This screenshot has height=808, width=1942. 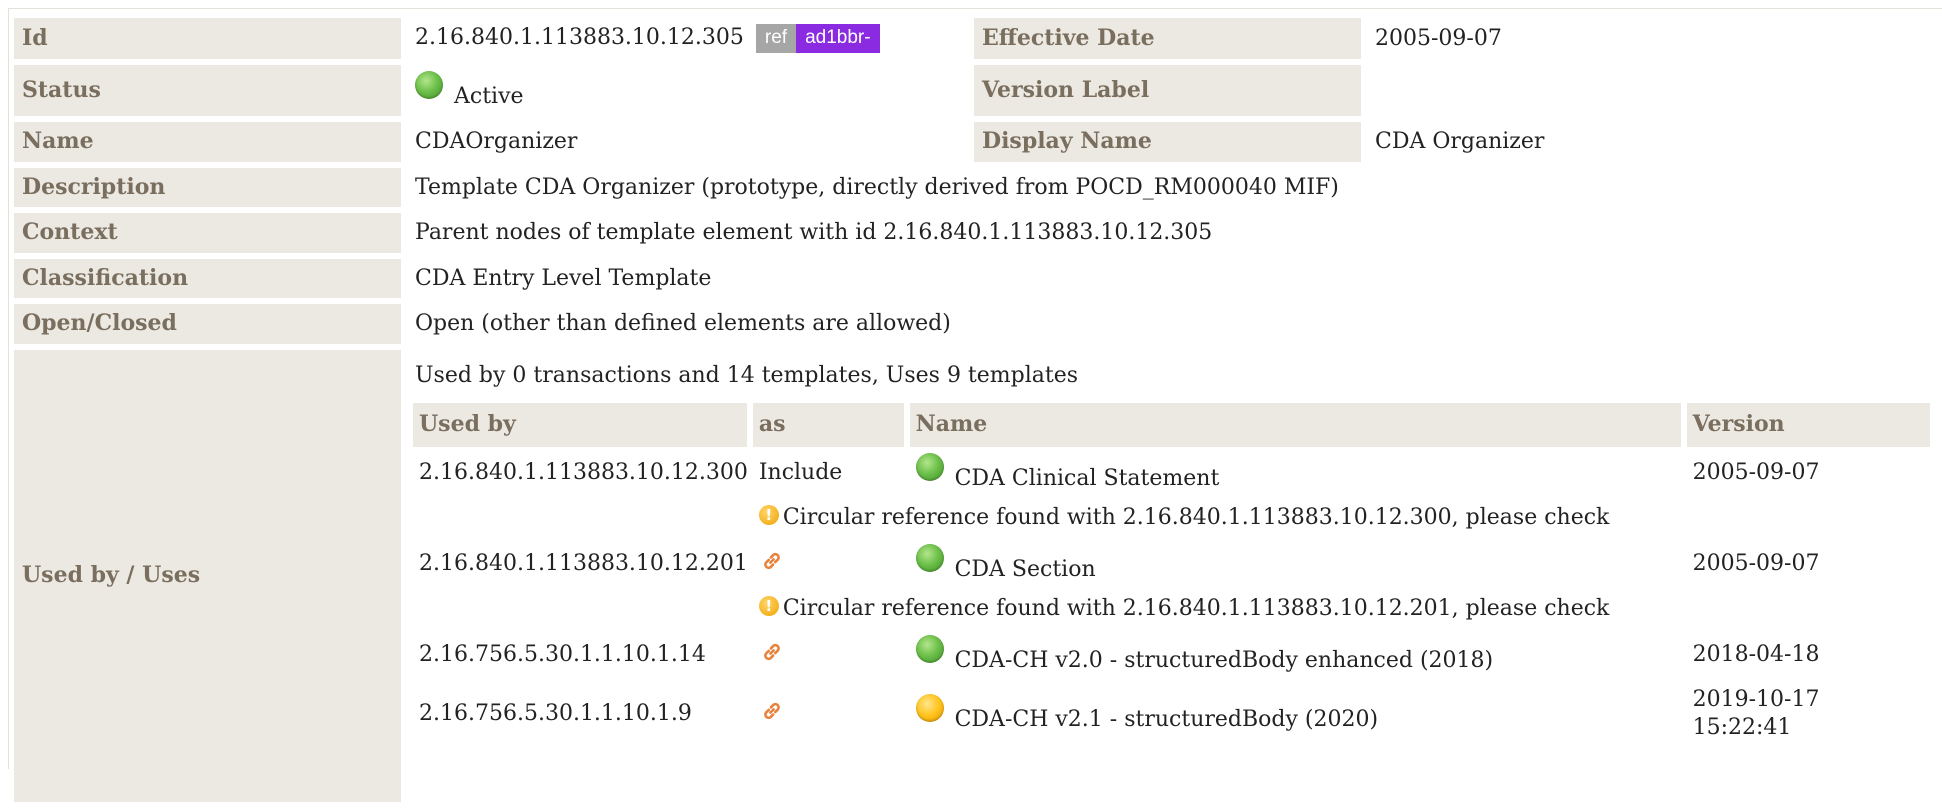 I want to click on status-value-cell: Active, so click(x=687, y=90).